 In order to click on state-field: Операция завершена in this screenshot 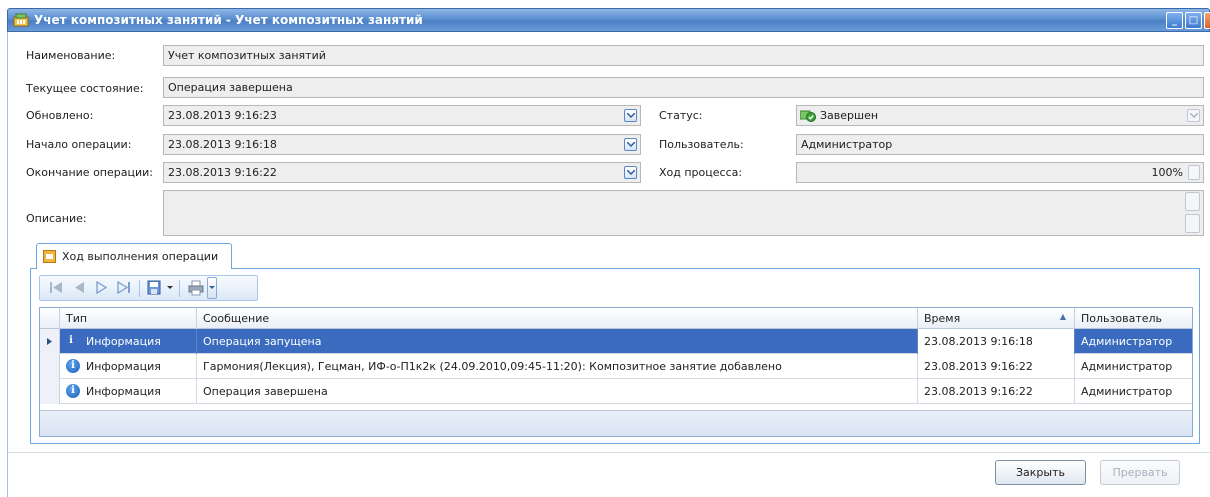, I will do `click(683, 87)`.